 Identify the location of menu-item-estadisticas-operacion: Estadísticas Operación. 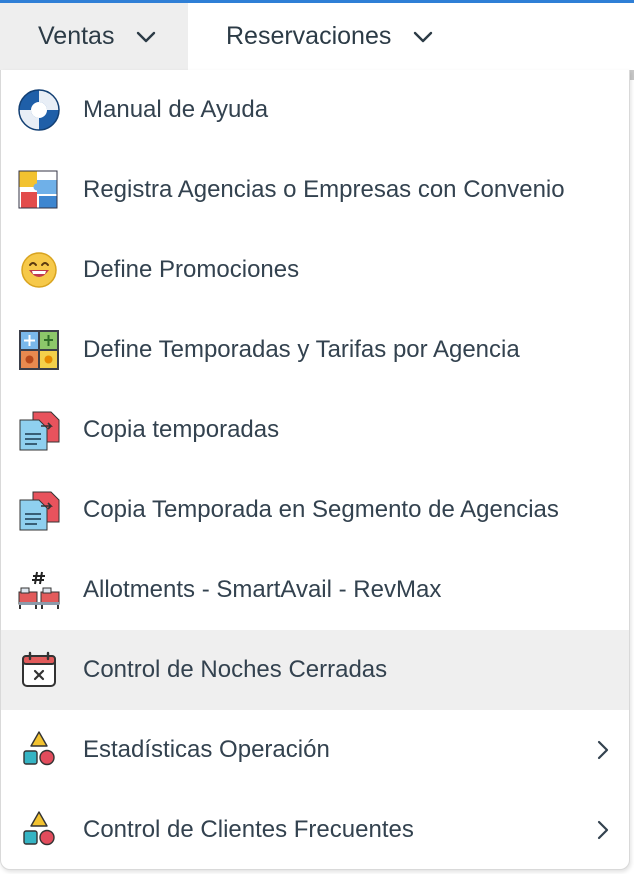
(315, 750).